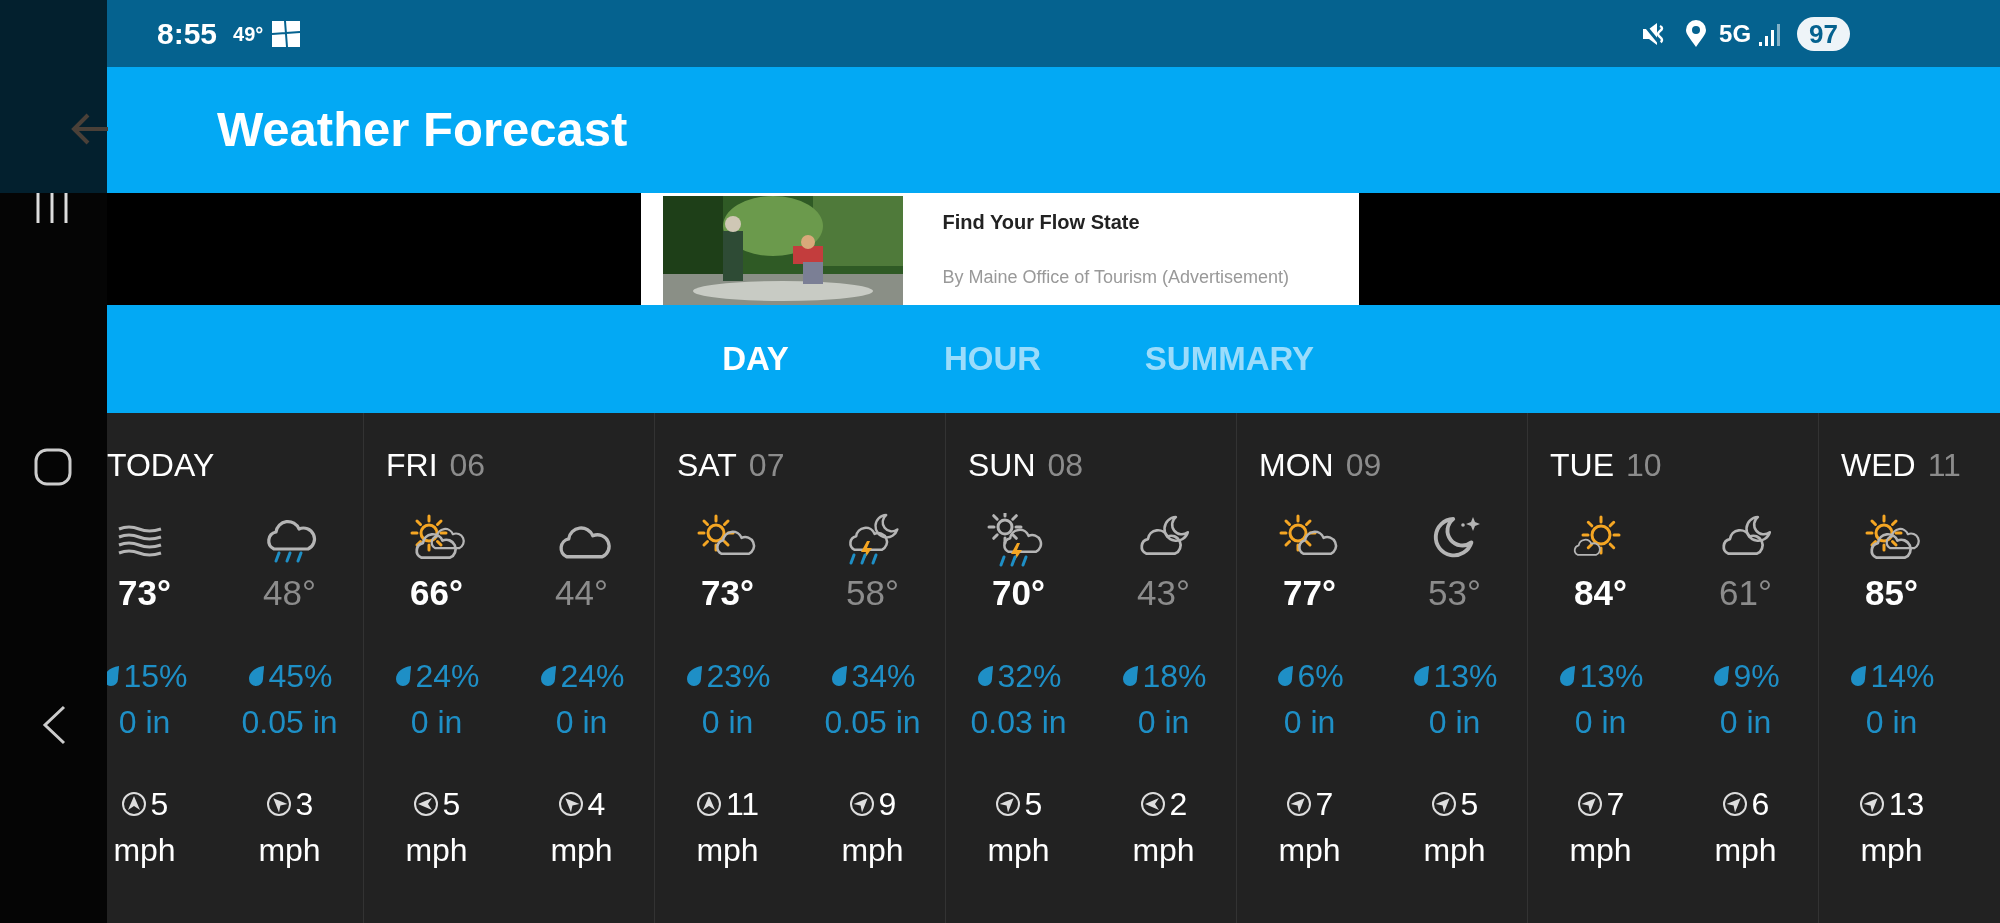 The image size is (2000, 923). I want to click on wind-speed: 9, so click(887, 804).